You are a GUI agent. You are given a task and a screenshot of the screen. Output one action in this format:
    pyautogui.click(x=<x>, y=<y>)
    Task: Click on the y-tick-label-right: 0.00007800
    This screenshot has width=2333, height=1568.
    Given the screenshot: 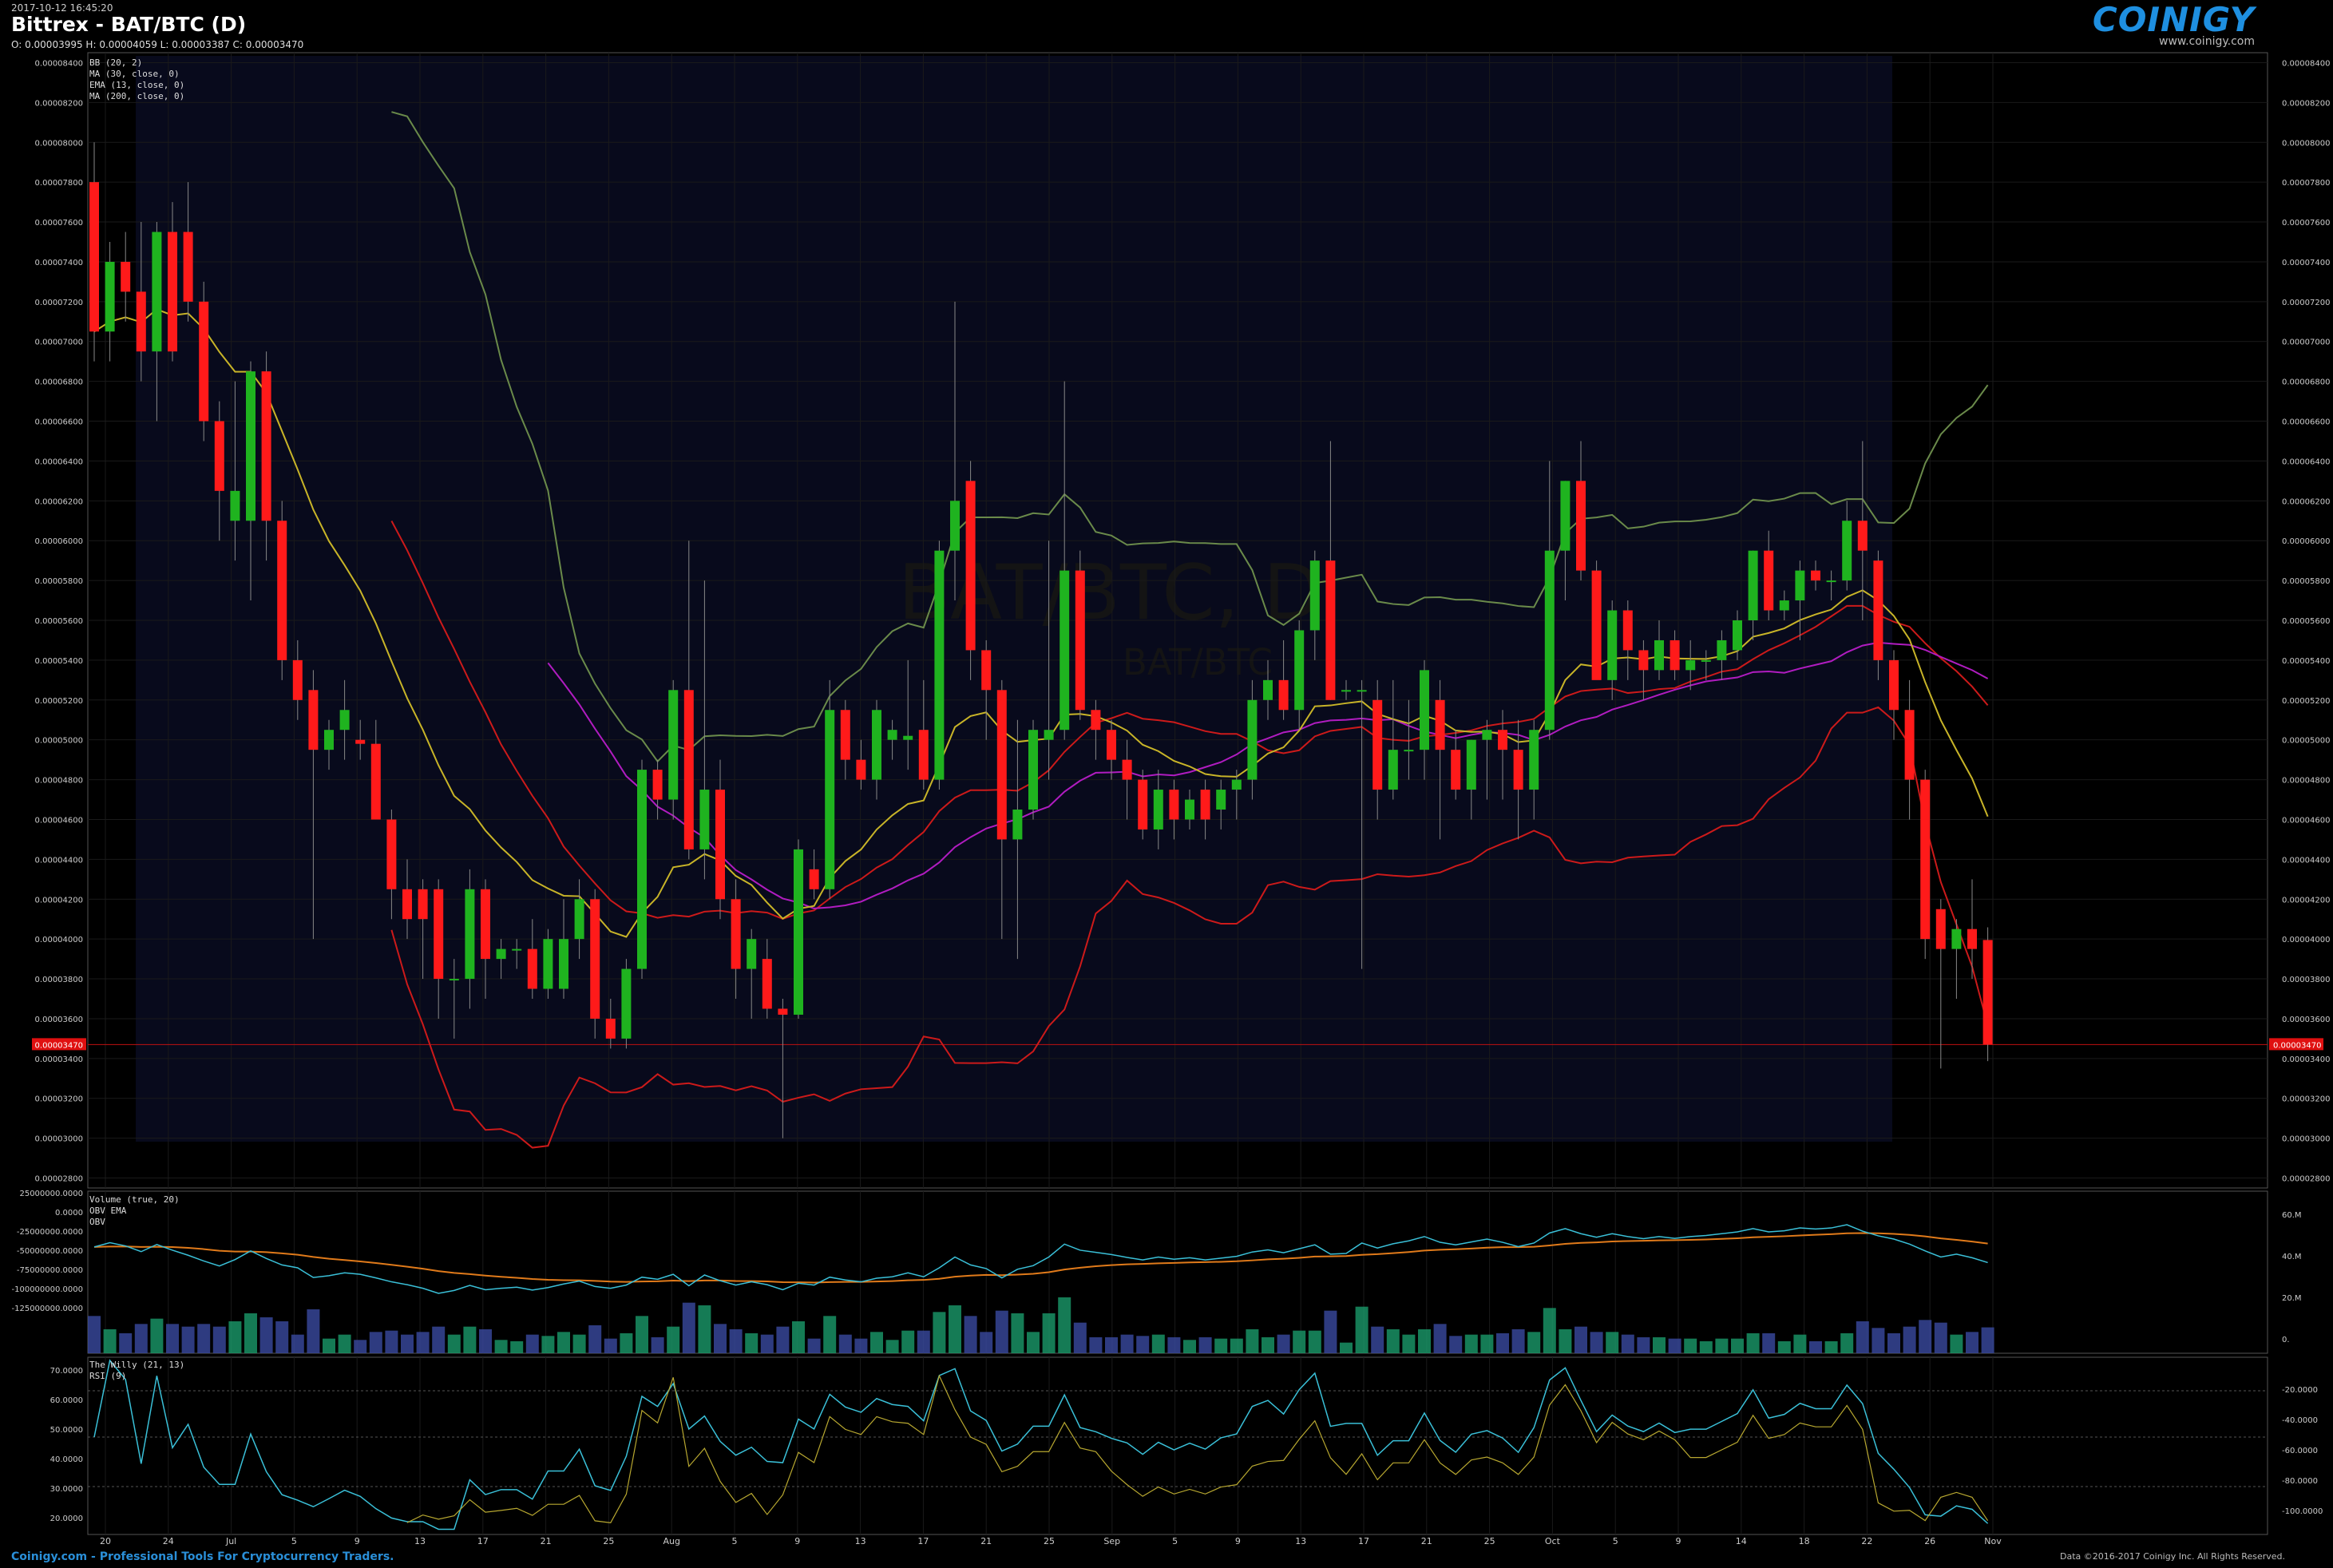 What is the action you would take?
    pyautogui.click(x=2306, y=184)
    